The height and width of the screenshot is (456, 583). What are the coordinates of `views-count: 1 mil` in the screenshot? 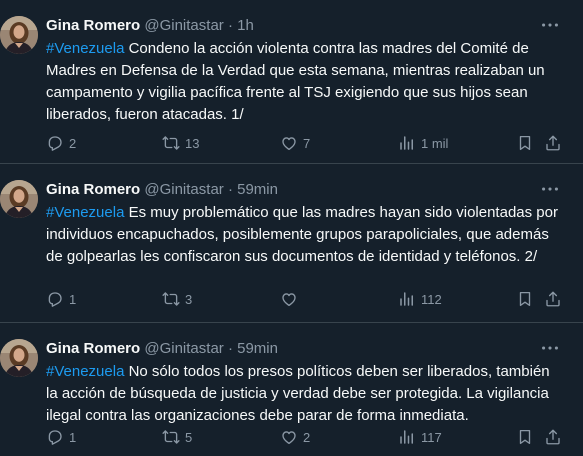 It's located at (435, 143).